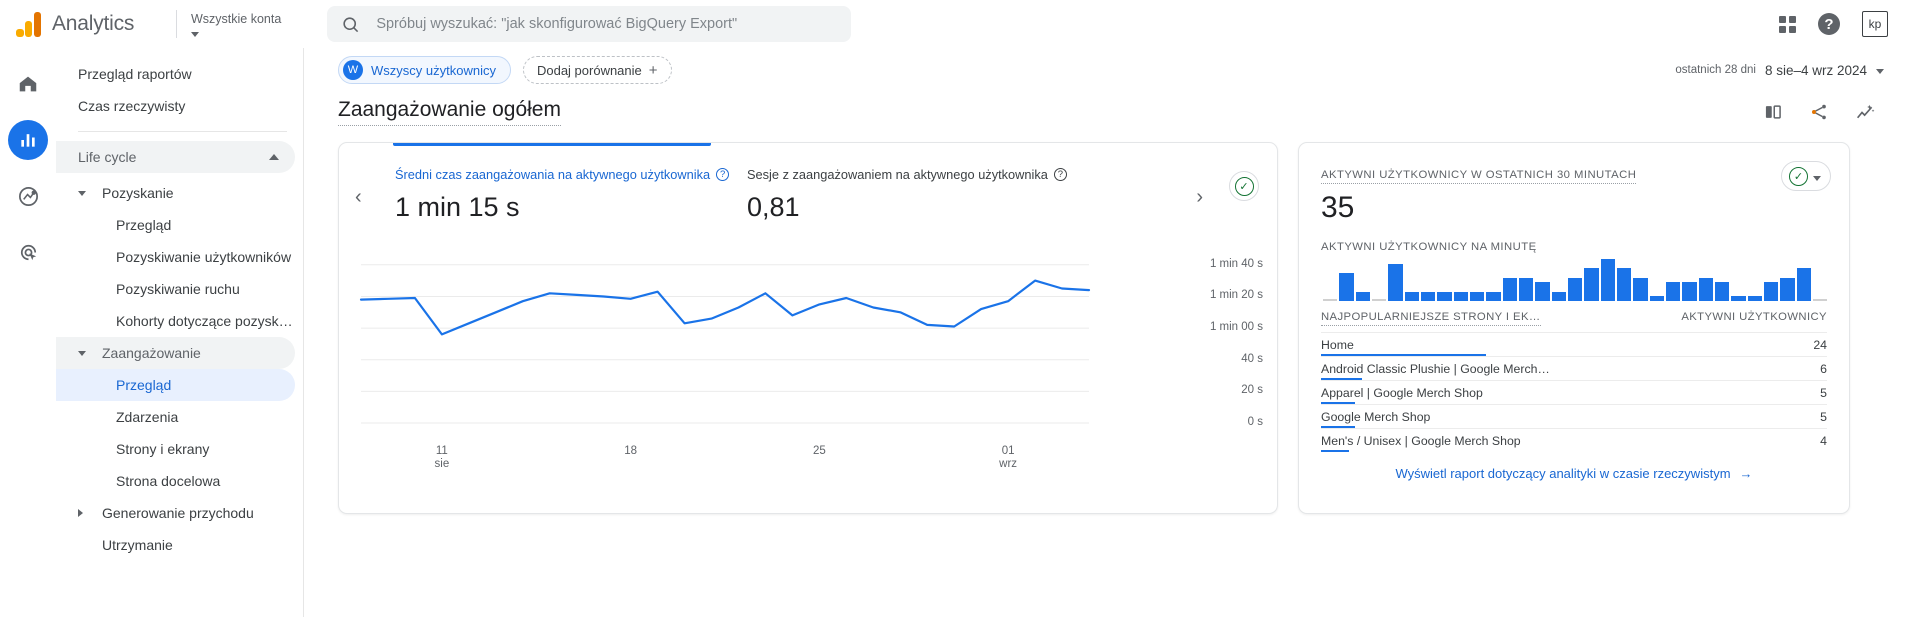  What do you see at coordinates (1865, 112) in the screenshot?
I see `insights-button` at bounding box center [1865, 112].